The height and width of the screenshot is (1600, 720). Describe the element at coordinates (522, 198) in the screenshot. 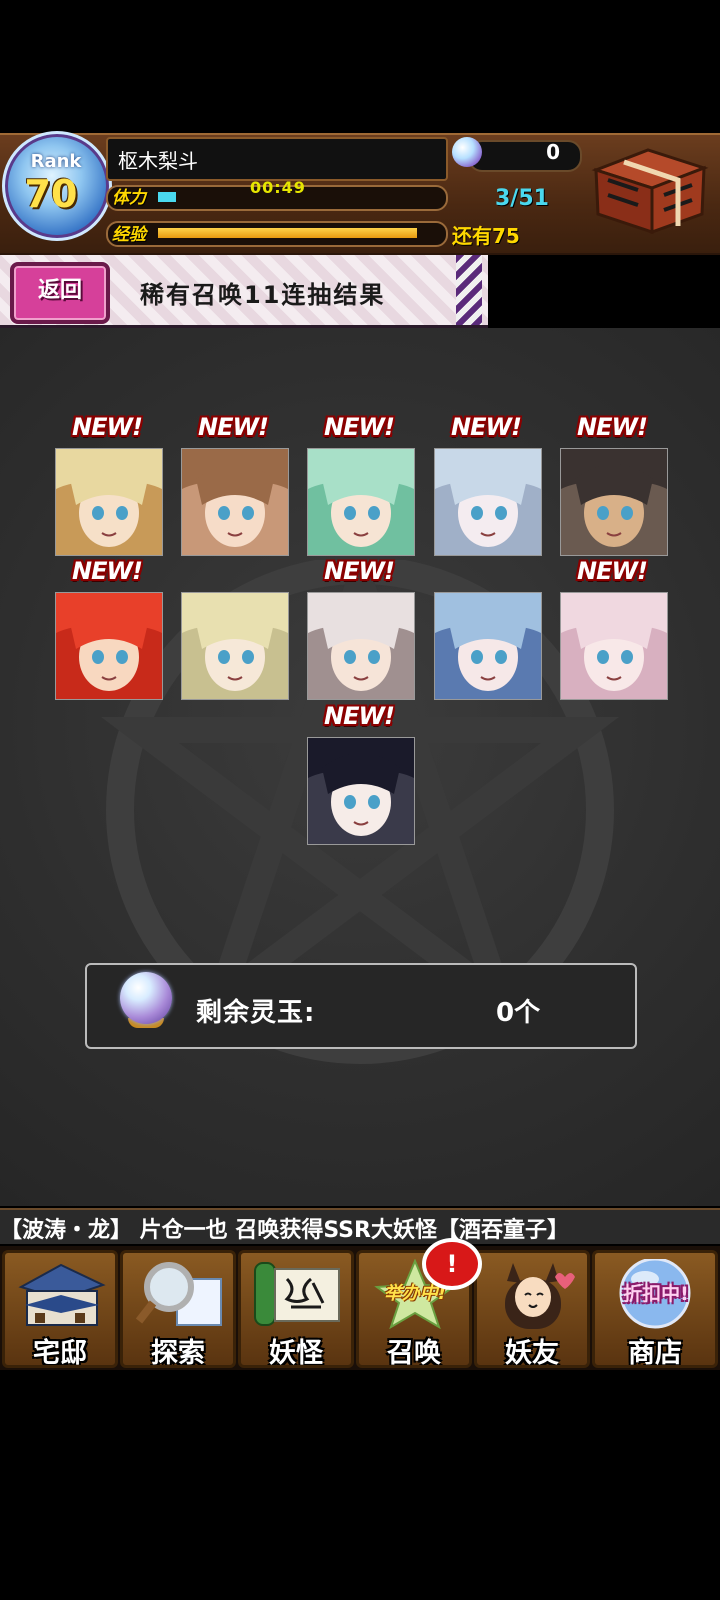

I see `stamina-count: 3/51` at that location.